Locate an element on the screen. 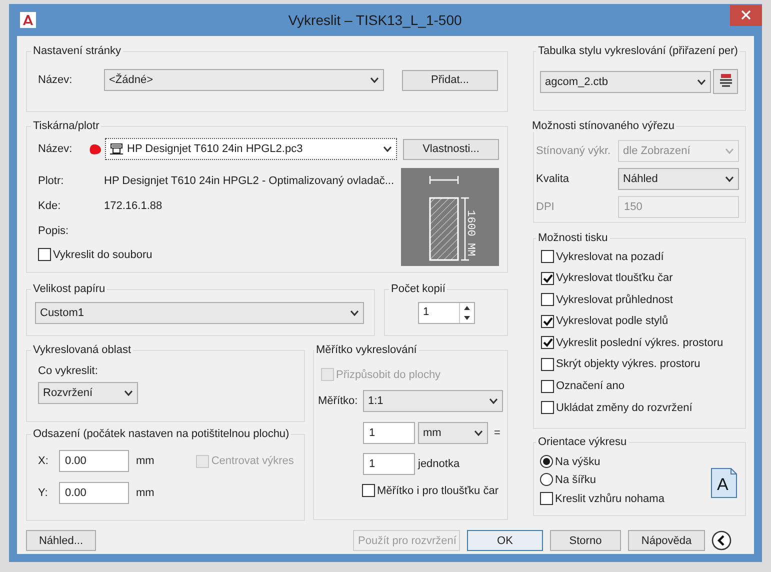 This screenshot has height=572, width=771. number-spinner: 1 is located at coordinates (446, 313).